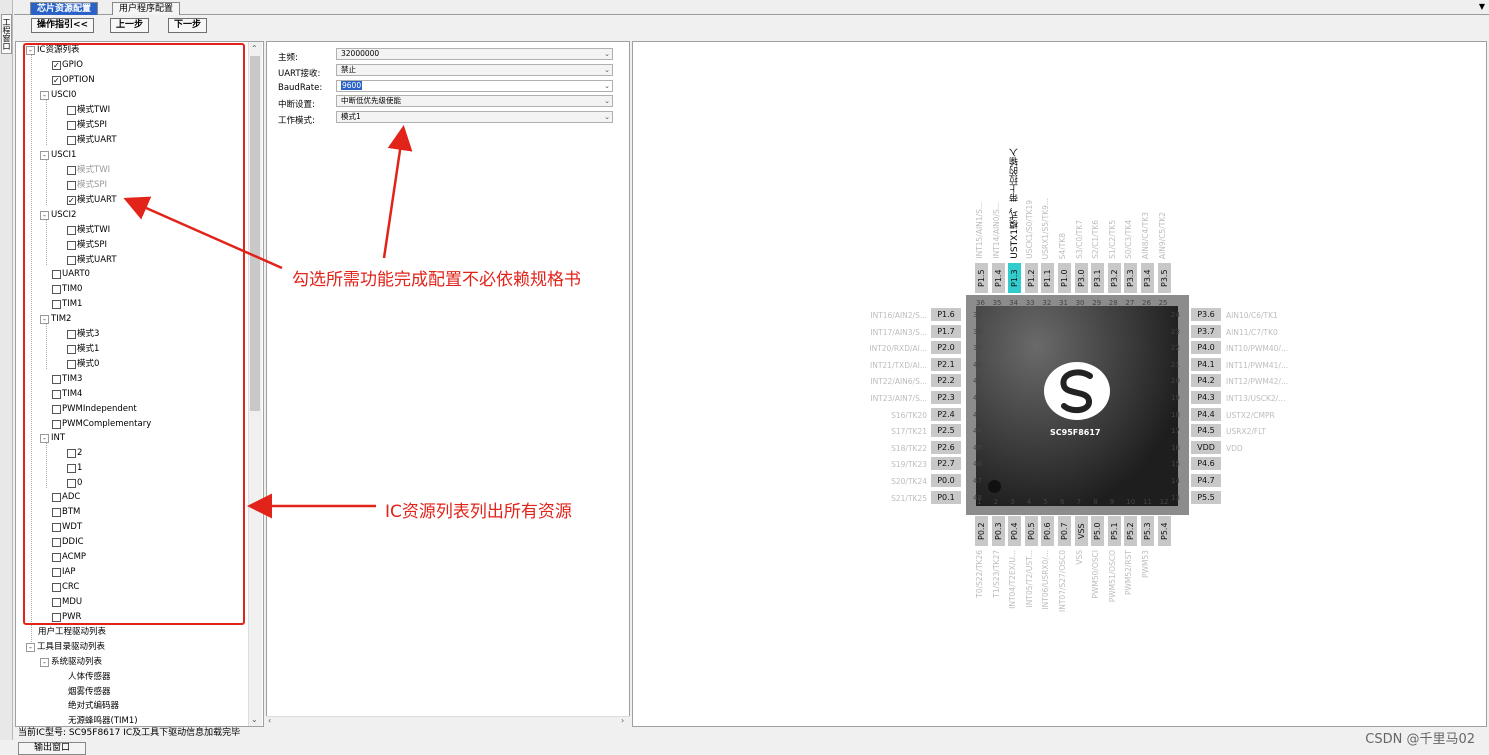  Describe the element at coordinates (268, 322) in the screenshot. I see `annotation-arrows` at that location.